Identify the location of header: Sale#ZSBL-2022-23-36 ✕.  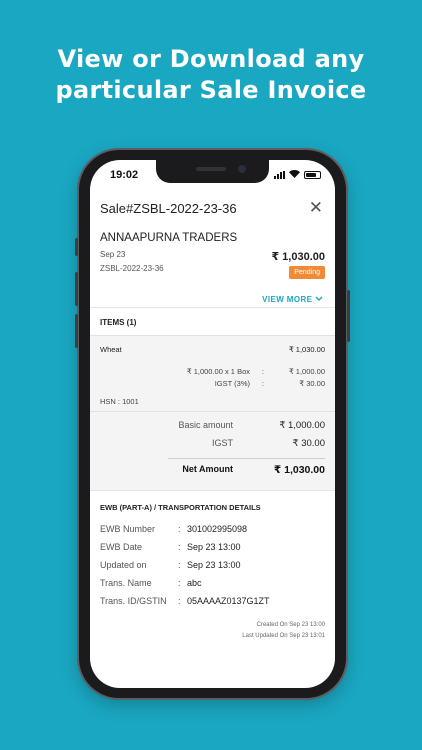
(212, 208).